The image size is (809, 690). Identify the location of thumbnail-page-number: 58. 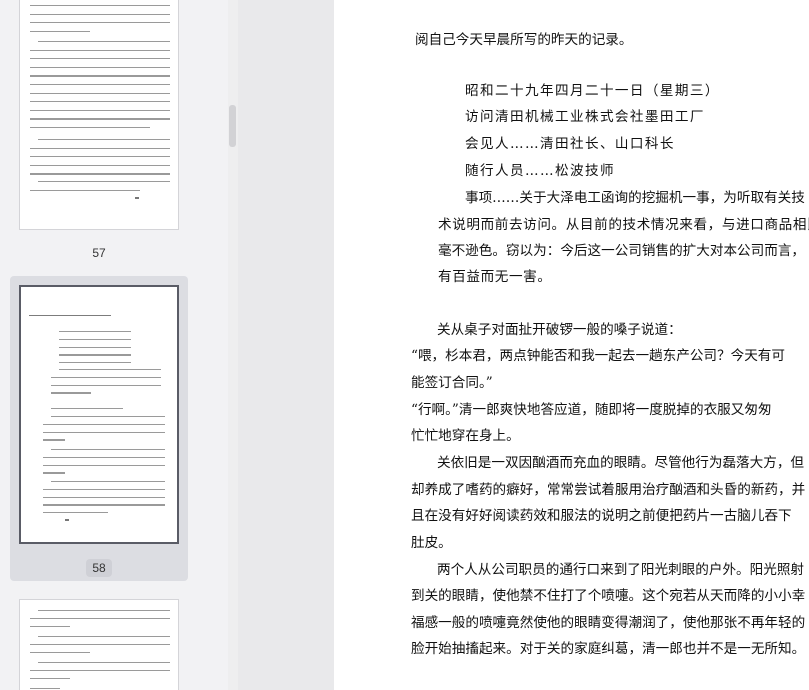
(99, 568).